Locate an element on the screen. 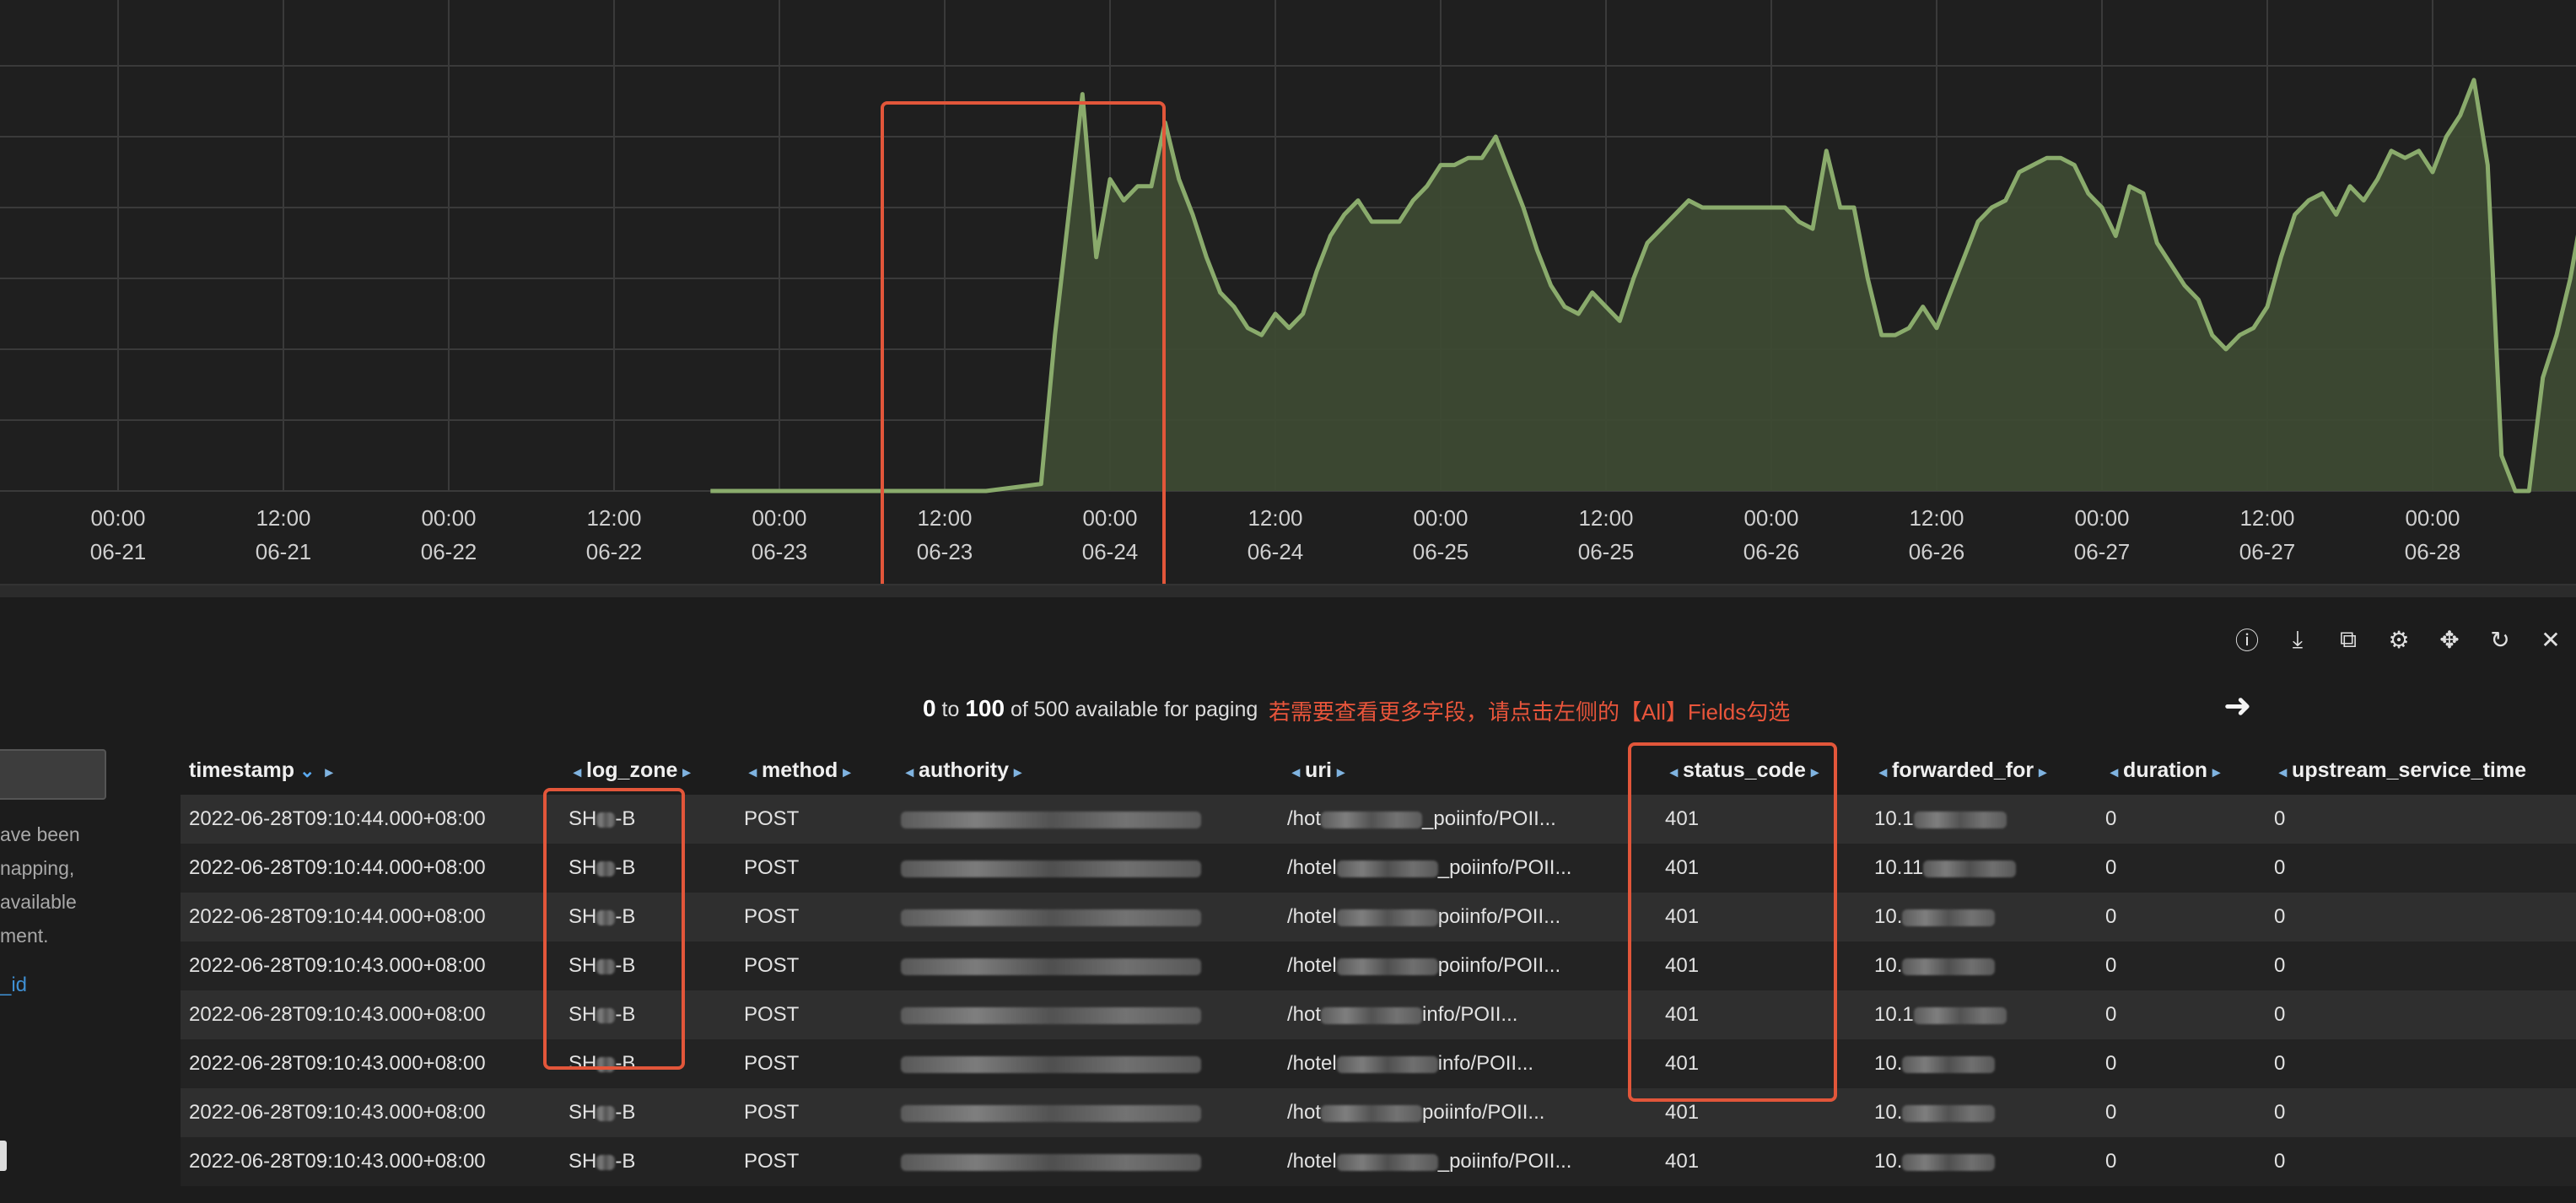 The image size is (2576, 1203). column-header-method: ◂ method ▸ is located at coordinates (814, 770).